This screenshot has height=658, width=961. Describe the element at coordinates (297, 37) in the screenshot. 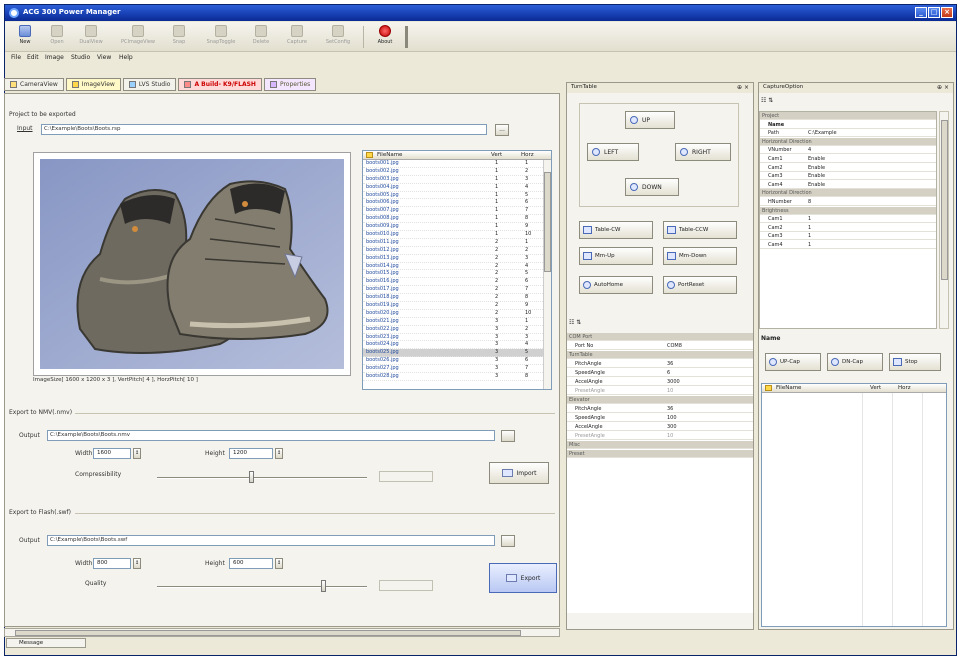

I see `capture-button: Capture` at that location.